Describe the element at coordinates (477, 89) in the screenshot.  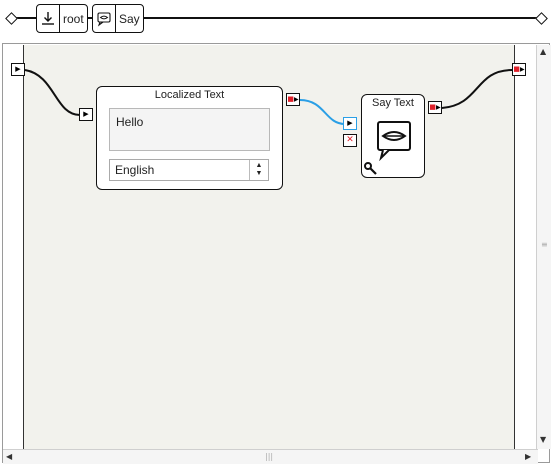
I see `wire-say-to-output` at that location.